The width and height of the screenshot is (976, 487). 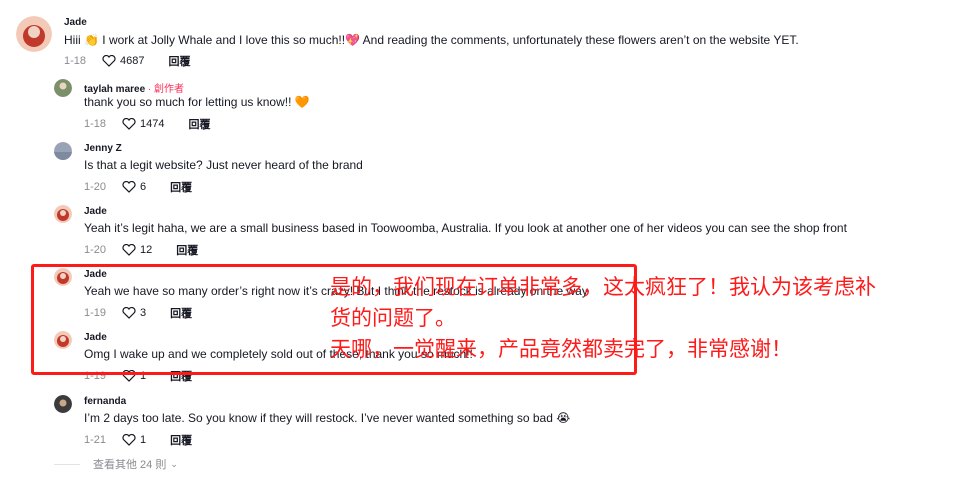 What do you see at coordinates (174, 463) in the screenshot?
I see `chevron-down-icon: ⌄` at bounding box center [174, 463].